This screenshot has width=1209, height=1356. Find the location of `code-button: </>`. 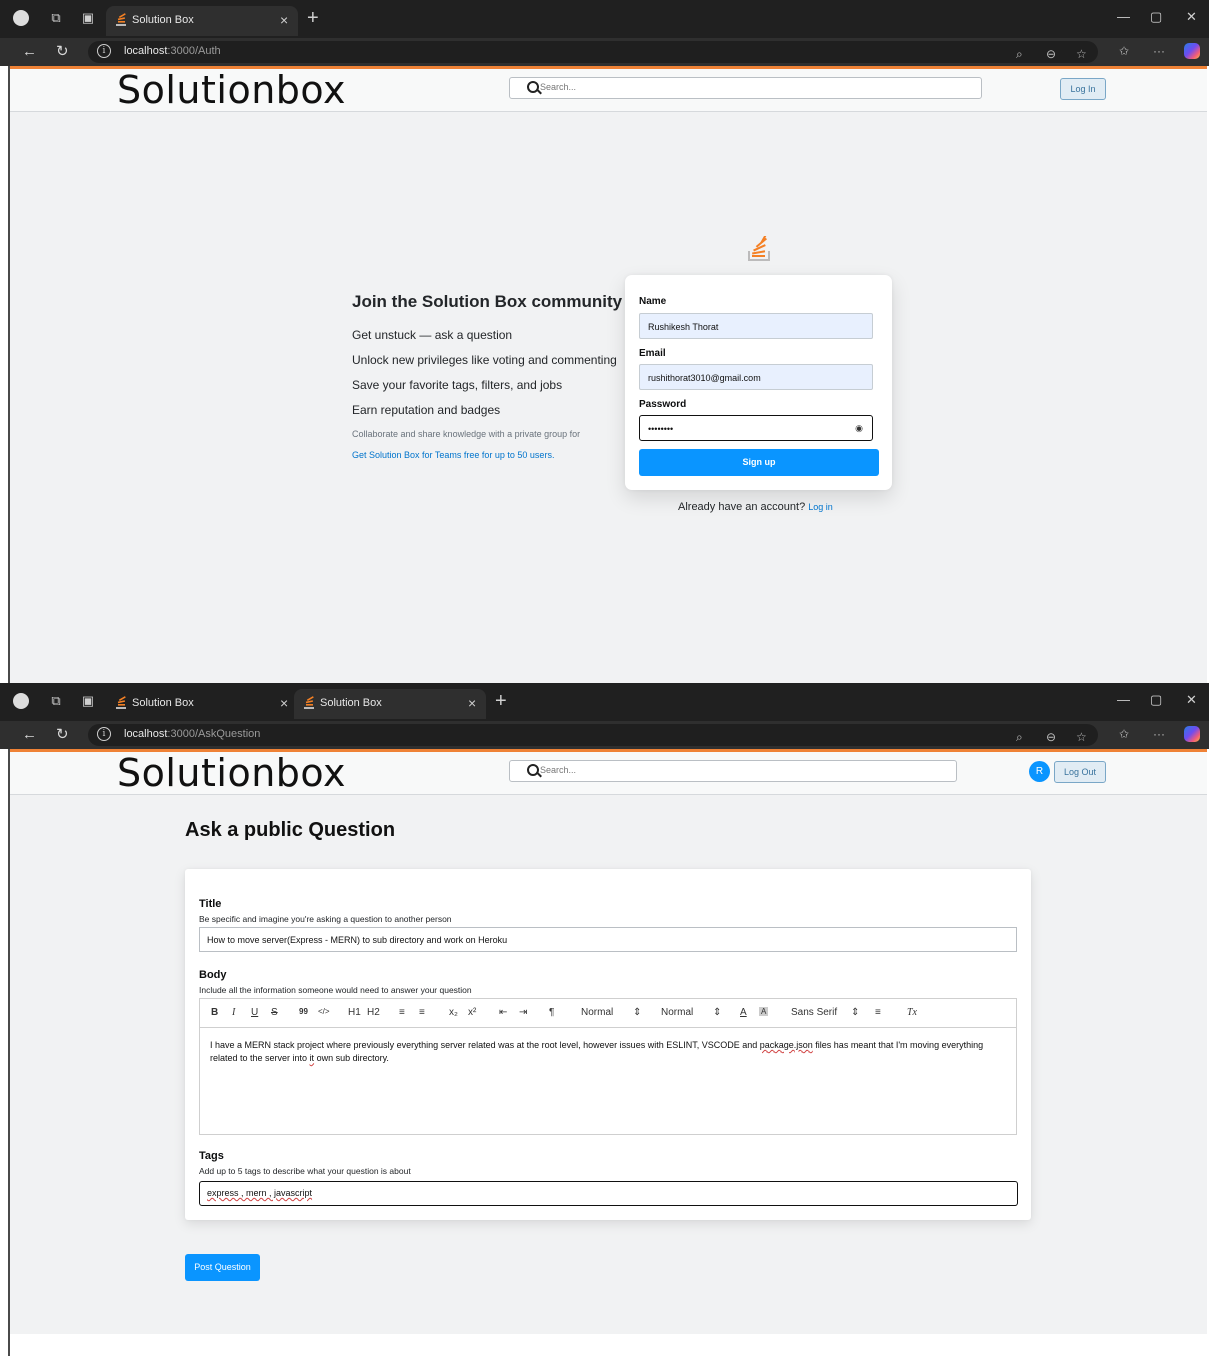

code-button: </> is located at coordinates (324, 1011).